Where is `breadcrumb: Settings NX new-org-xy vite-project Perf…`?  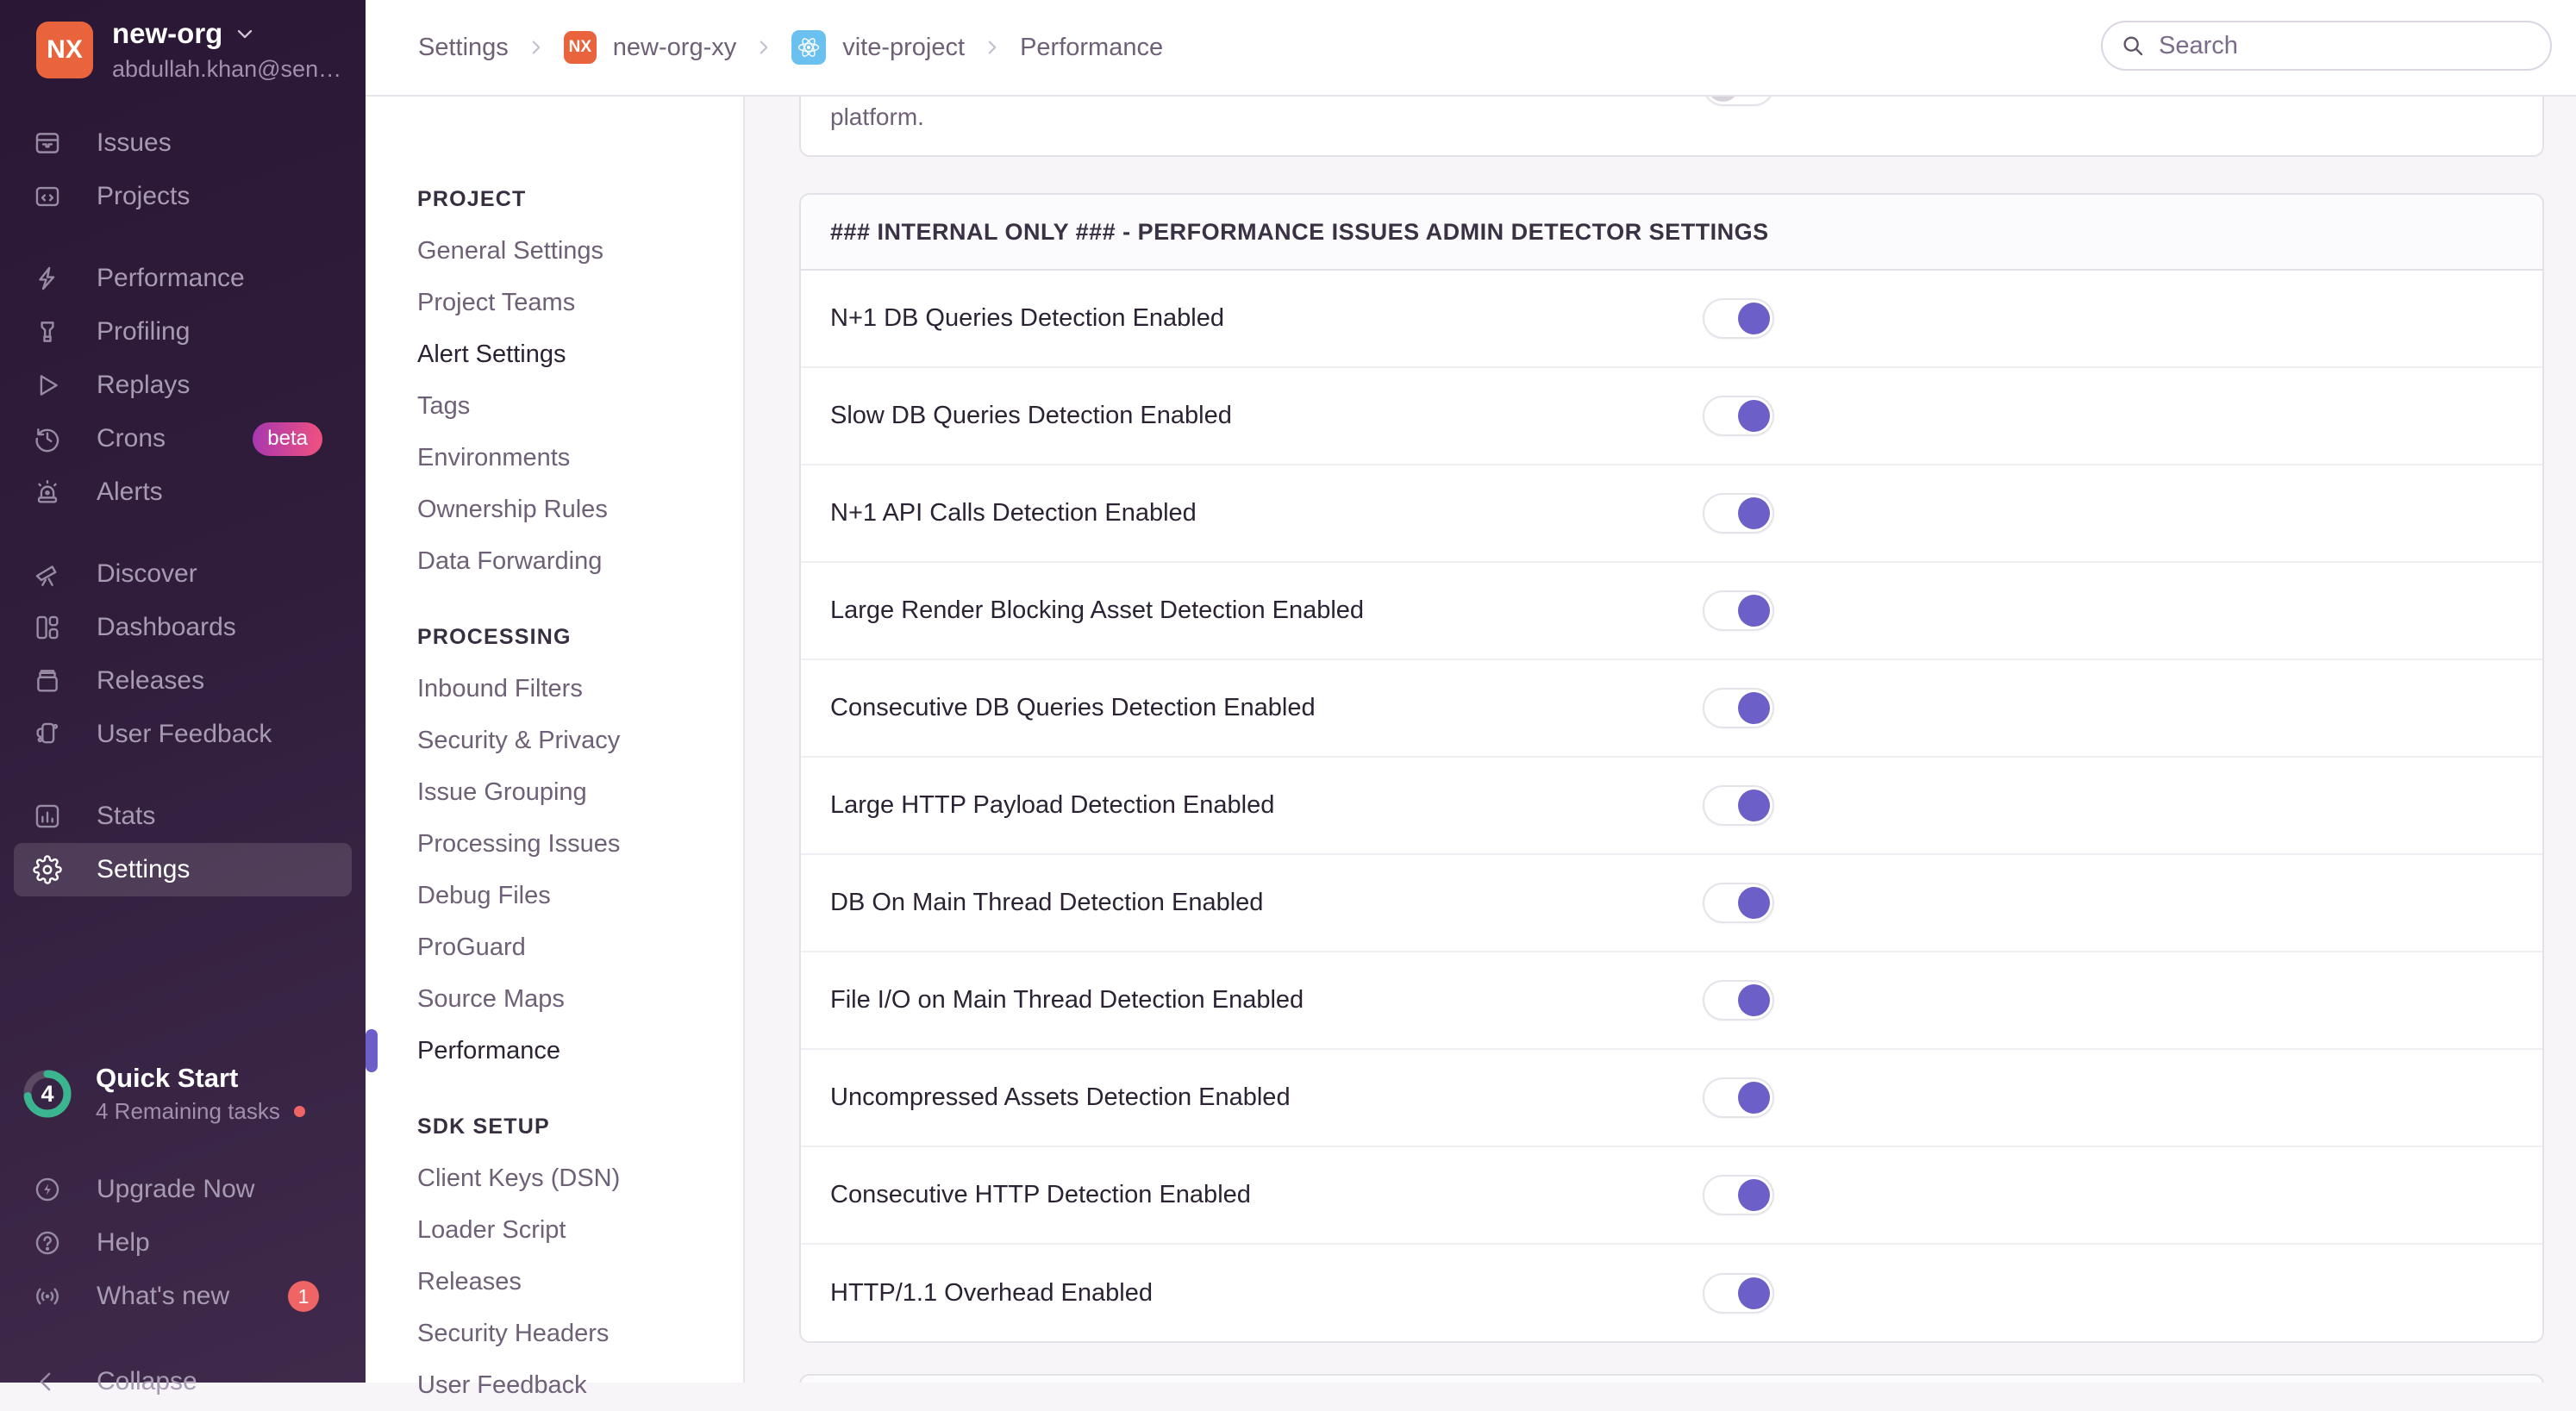 breadcrumb: Settings NX new-org-xy vite-project Perf… is located at coordinates (790, 47).